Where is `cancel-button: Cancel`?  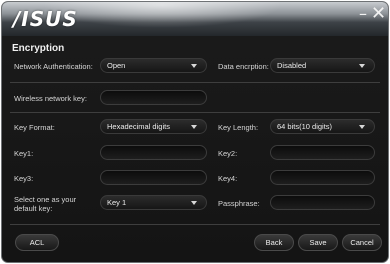
cancel-button: Cancel is located at coordinates (362, 242).